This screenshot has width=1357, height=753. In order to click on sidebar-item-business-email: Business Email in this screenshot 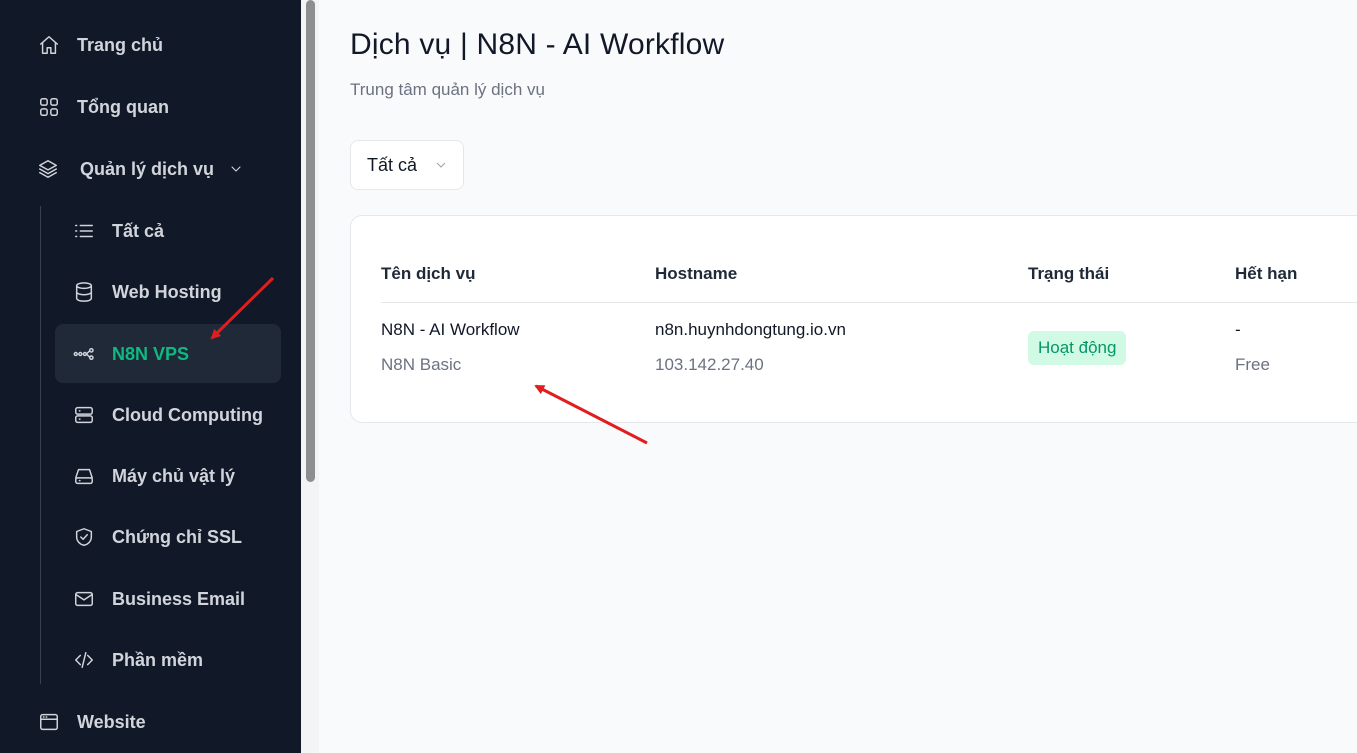, I will do `click(158, 599)`.